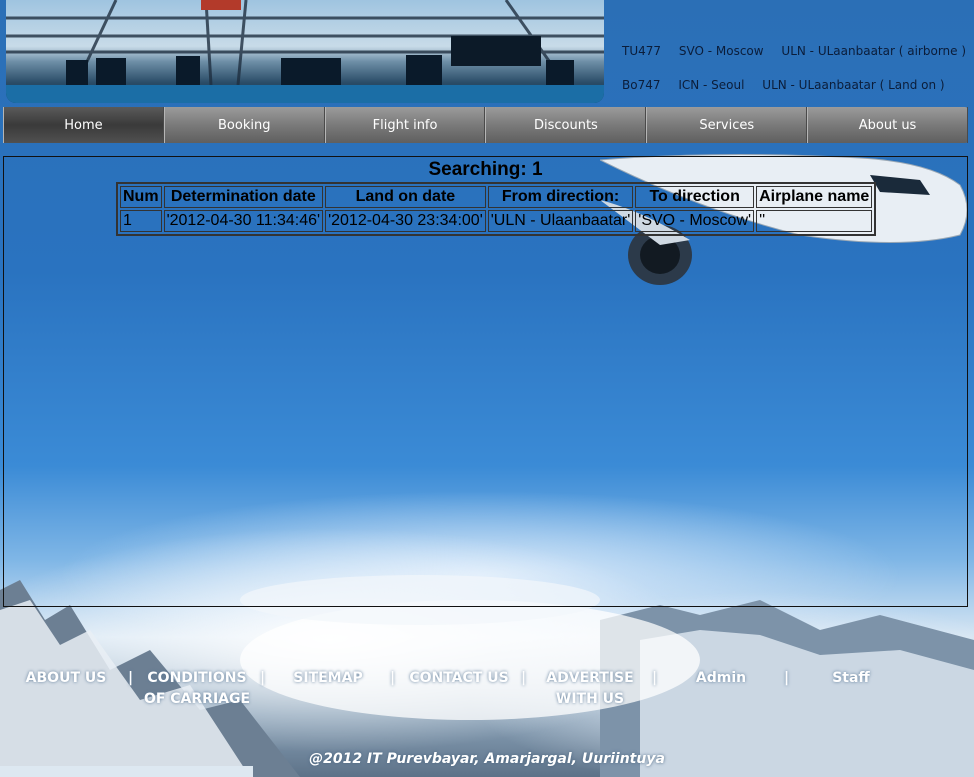 The height and width of the screenshot is (777, 974). What do you see at coordinates (243, 221) in the screenshot?
I see `table-cell: '2012-04-30 11:34:46'` at bounding box center [243, 221].